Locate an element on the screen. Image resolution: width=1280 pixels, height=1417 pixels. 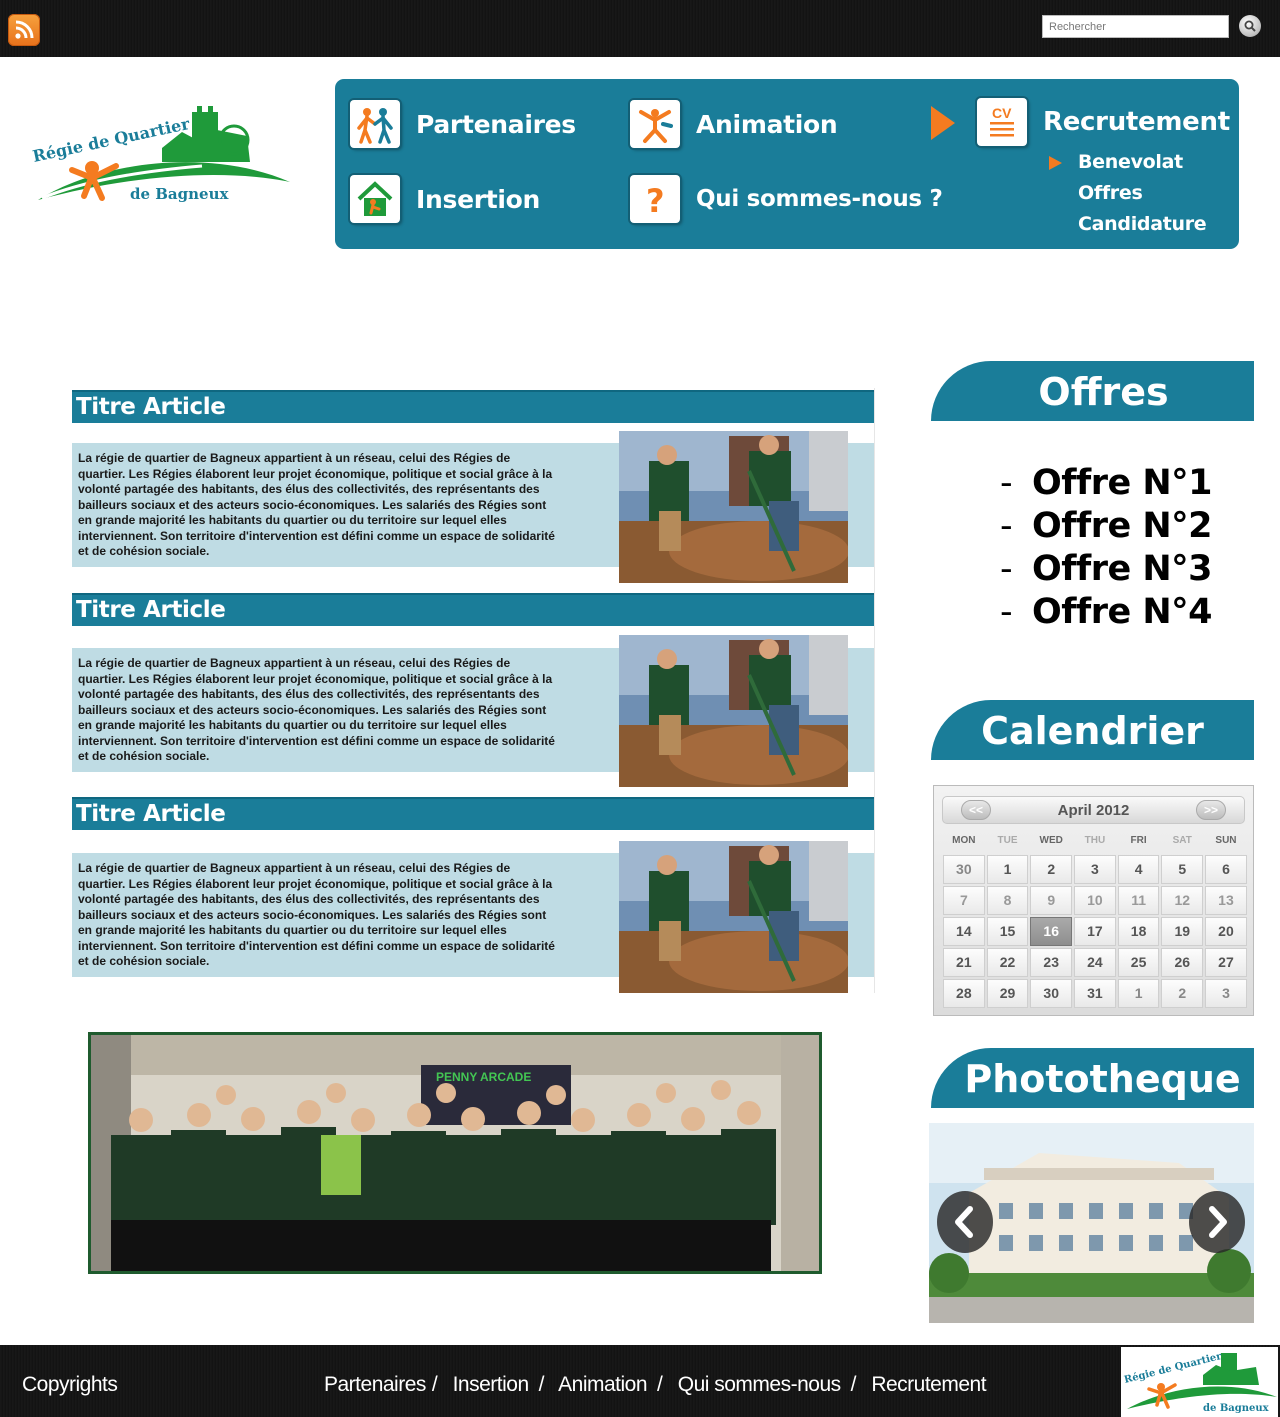
nav-item-insertion: Insertion is located at coordinates (445, 199).